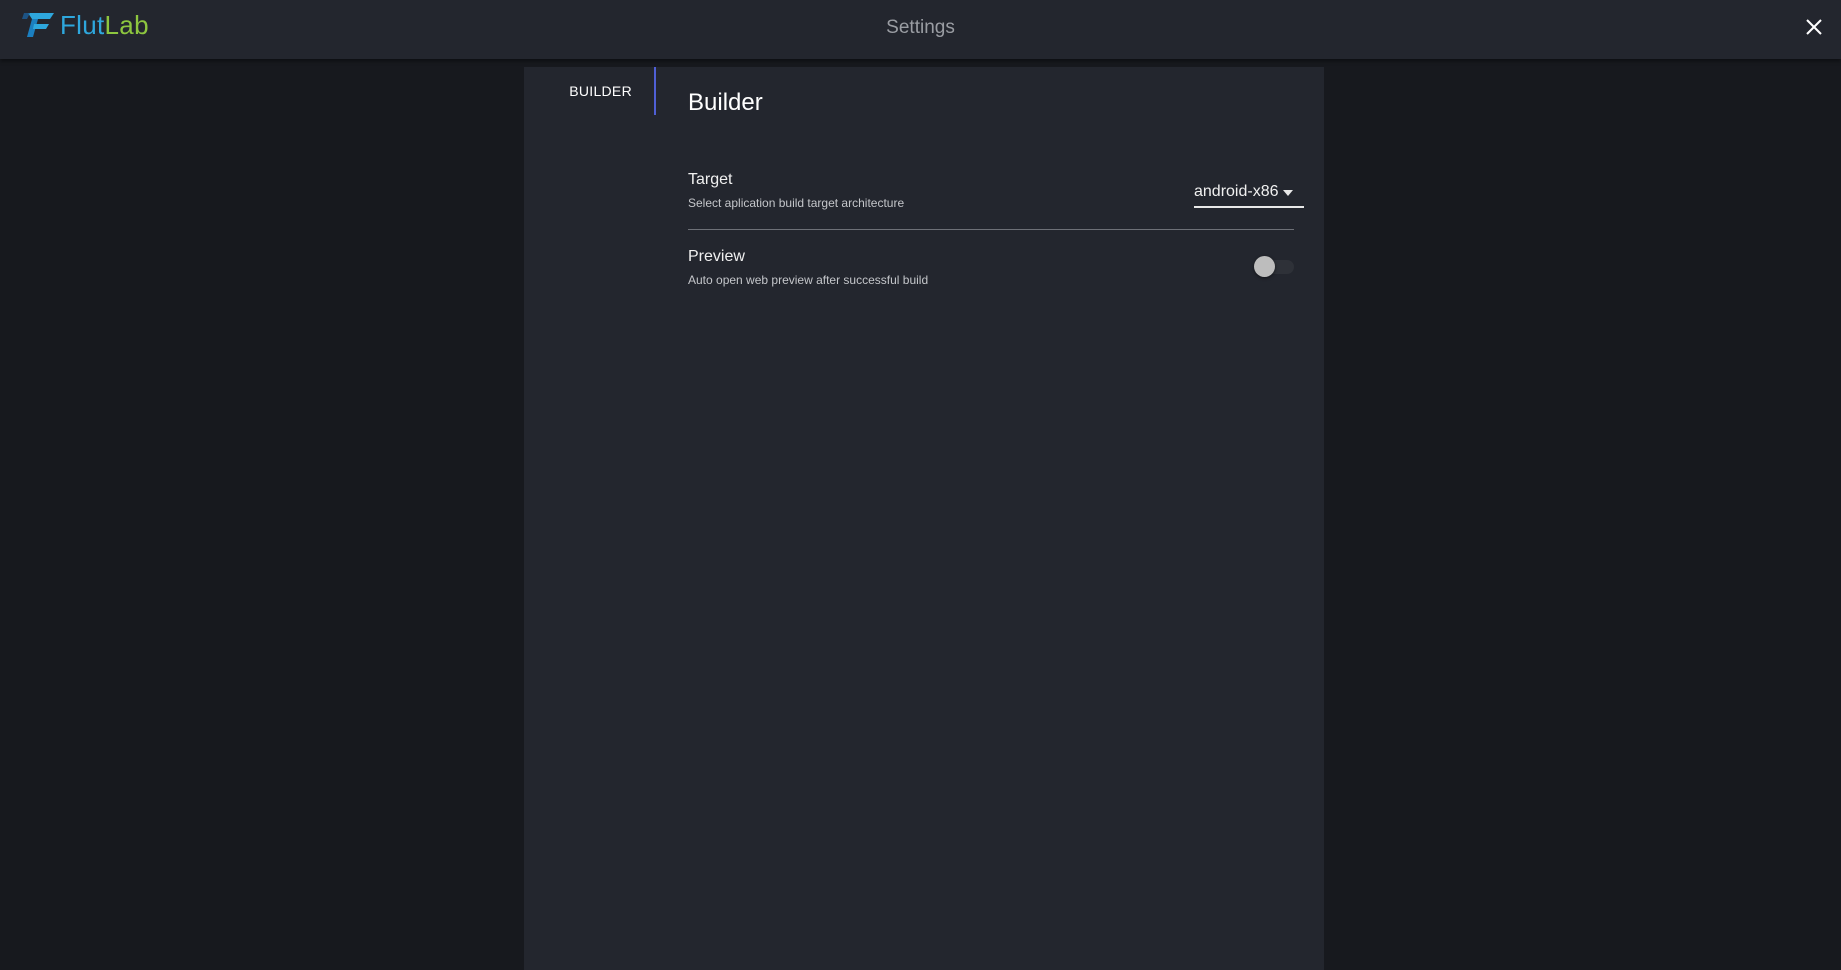 Image resolution: width=1841 pixels, height=970 pixels. Describe the element at coordinates (1288, 193) in the screenshot. I see `caret-down-icon` at that location.